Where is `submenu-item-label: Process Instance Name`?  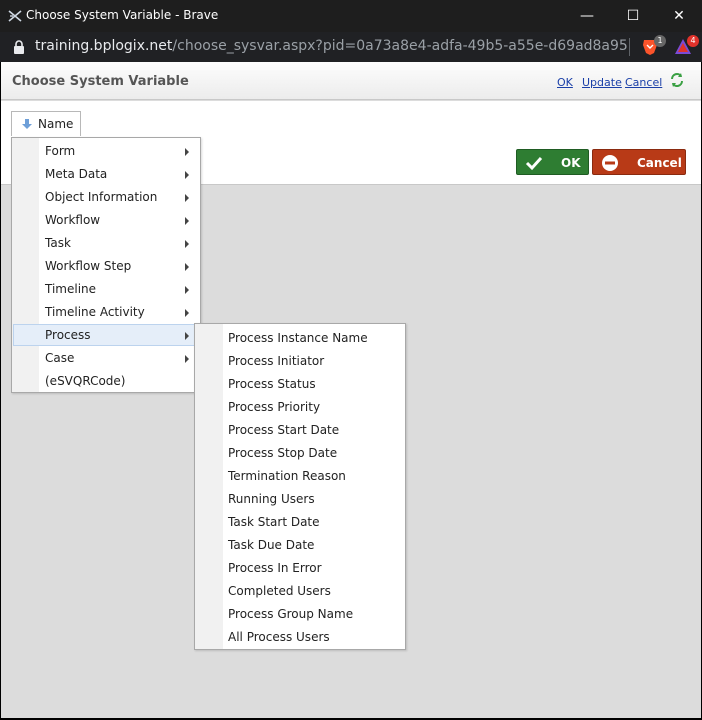 submenu-item-label: Process Instance Name is located at coordinates (298, 338).